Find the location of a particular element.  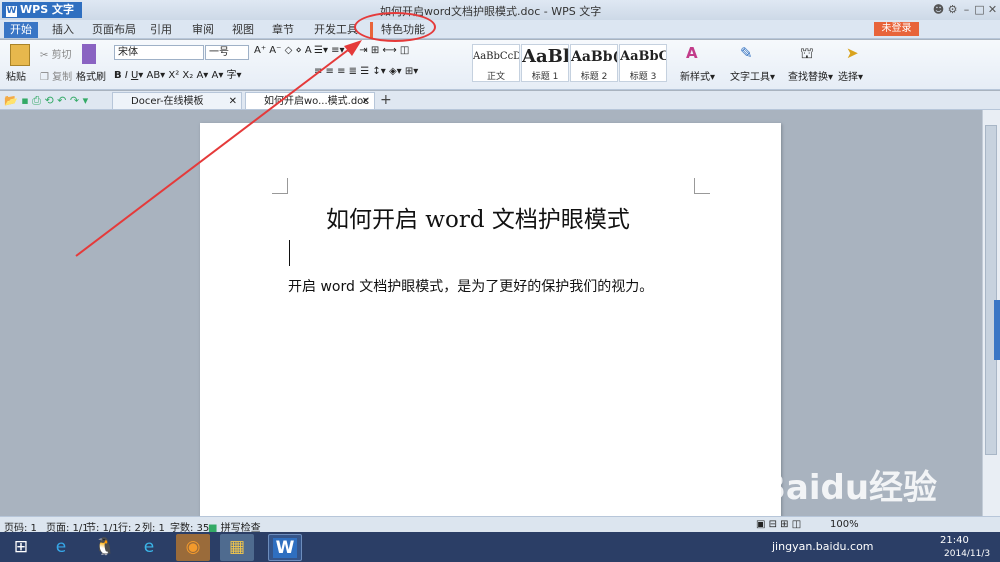

ie-icon: e is located at coordinates (61, 547).